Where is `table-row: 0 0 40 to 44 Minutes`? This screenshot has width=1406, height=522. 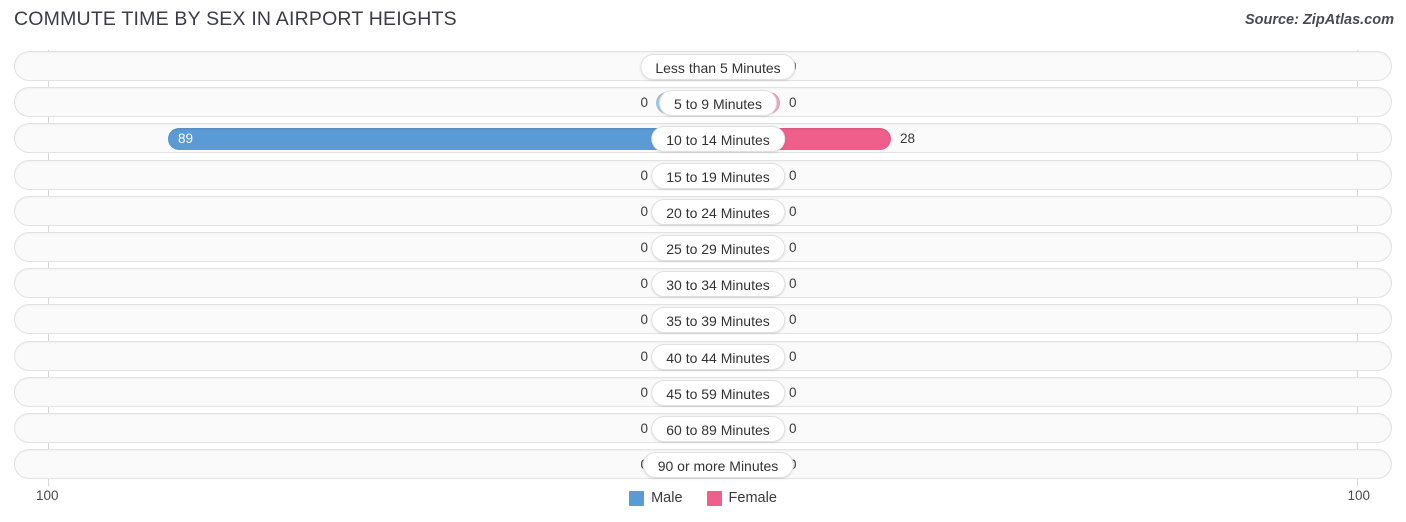 table-row: 0 0 40 to 44 Minutes is located at coordinates (703, 356).